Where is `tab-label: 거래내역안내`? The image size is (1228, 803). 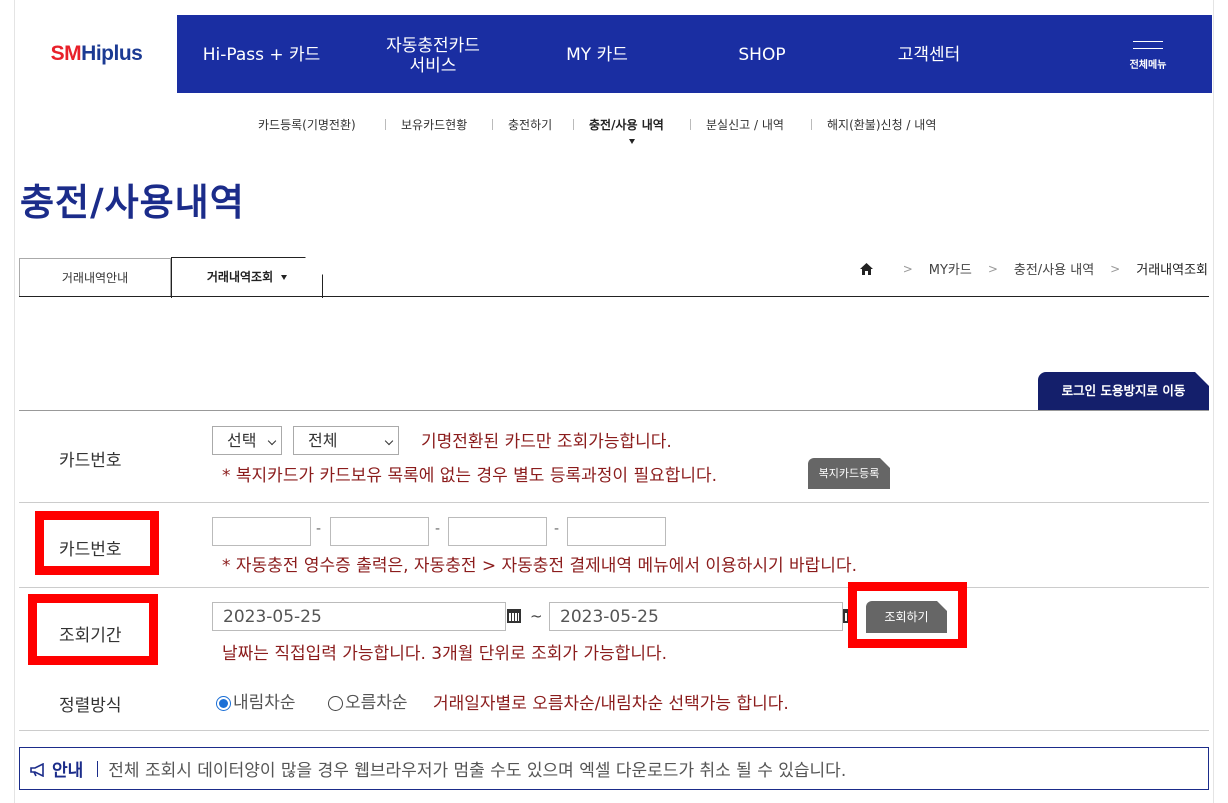
tab-label: 거래내역안내 is located at coordinates (95, 278).